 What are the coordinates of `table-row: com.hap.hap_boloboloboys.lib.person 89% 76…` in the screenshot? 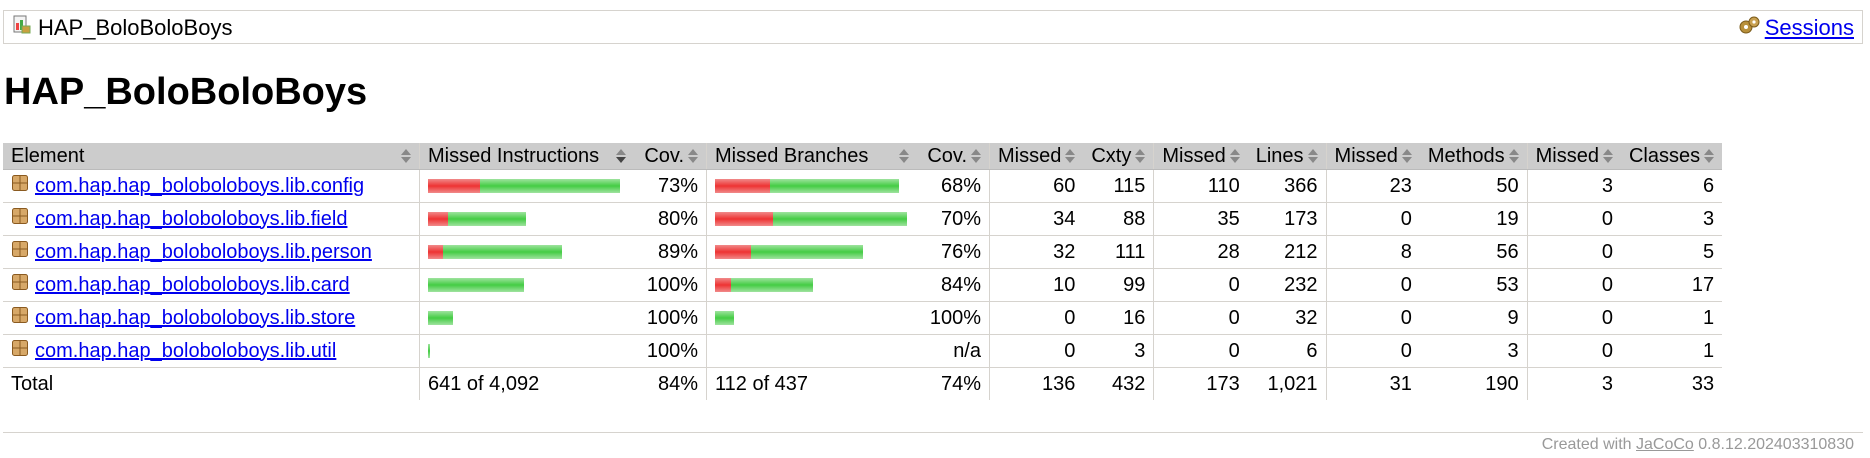 It's located at (863, 252).